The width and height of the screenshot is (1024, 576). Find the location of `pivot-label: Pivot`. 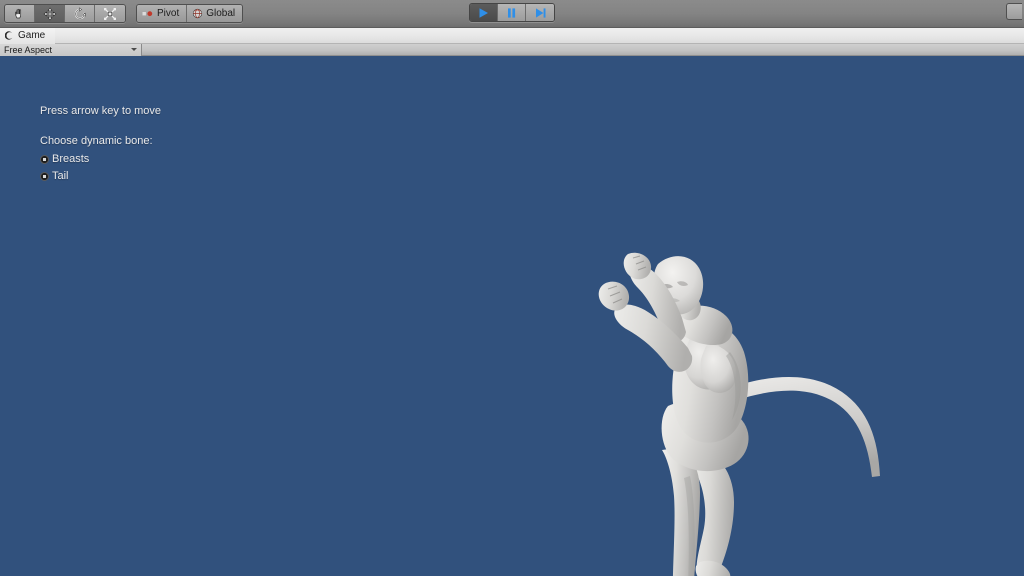

pivot-label: Pivot is located at coordinates (168, 13).